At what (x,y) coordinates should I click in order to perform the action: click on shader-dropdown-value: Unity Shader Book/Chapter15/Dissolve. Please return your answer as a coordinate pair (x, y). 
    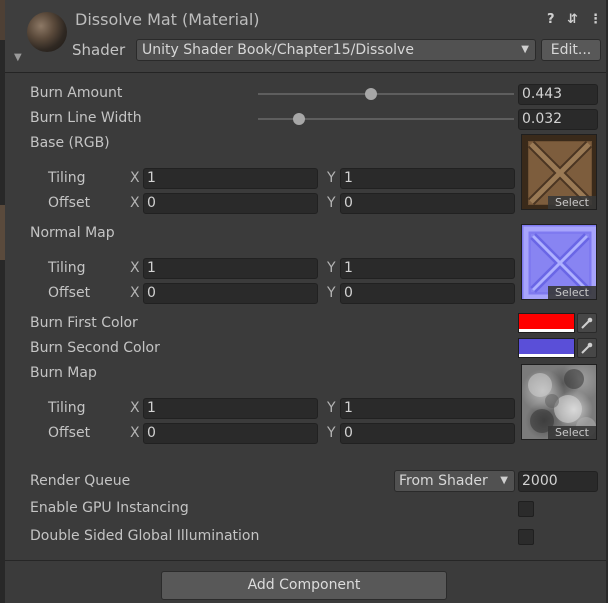
    Looking at the image, I should click on (278, 50).